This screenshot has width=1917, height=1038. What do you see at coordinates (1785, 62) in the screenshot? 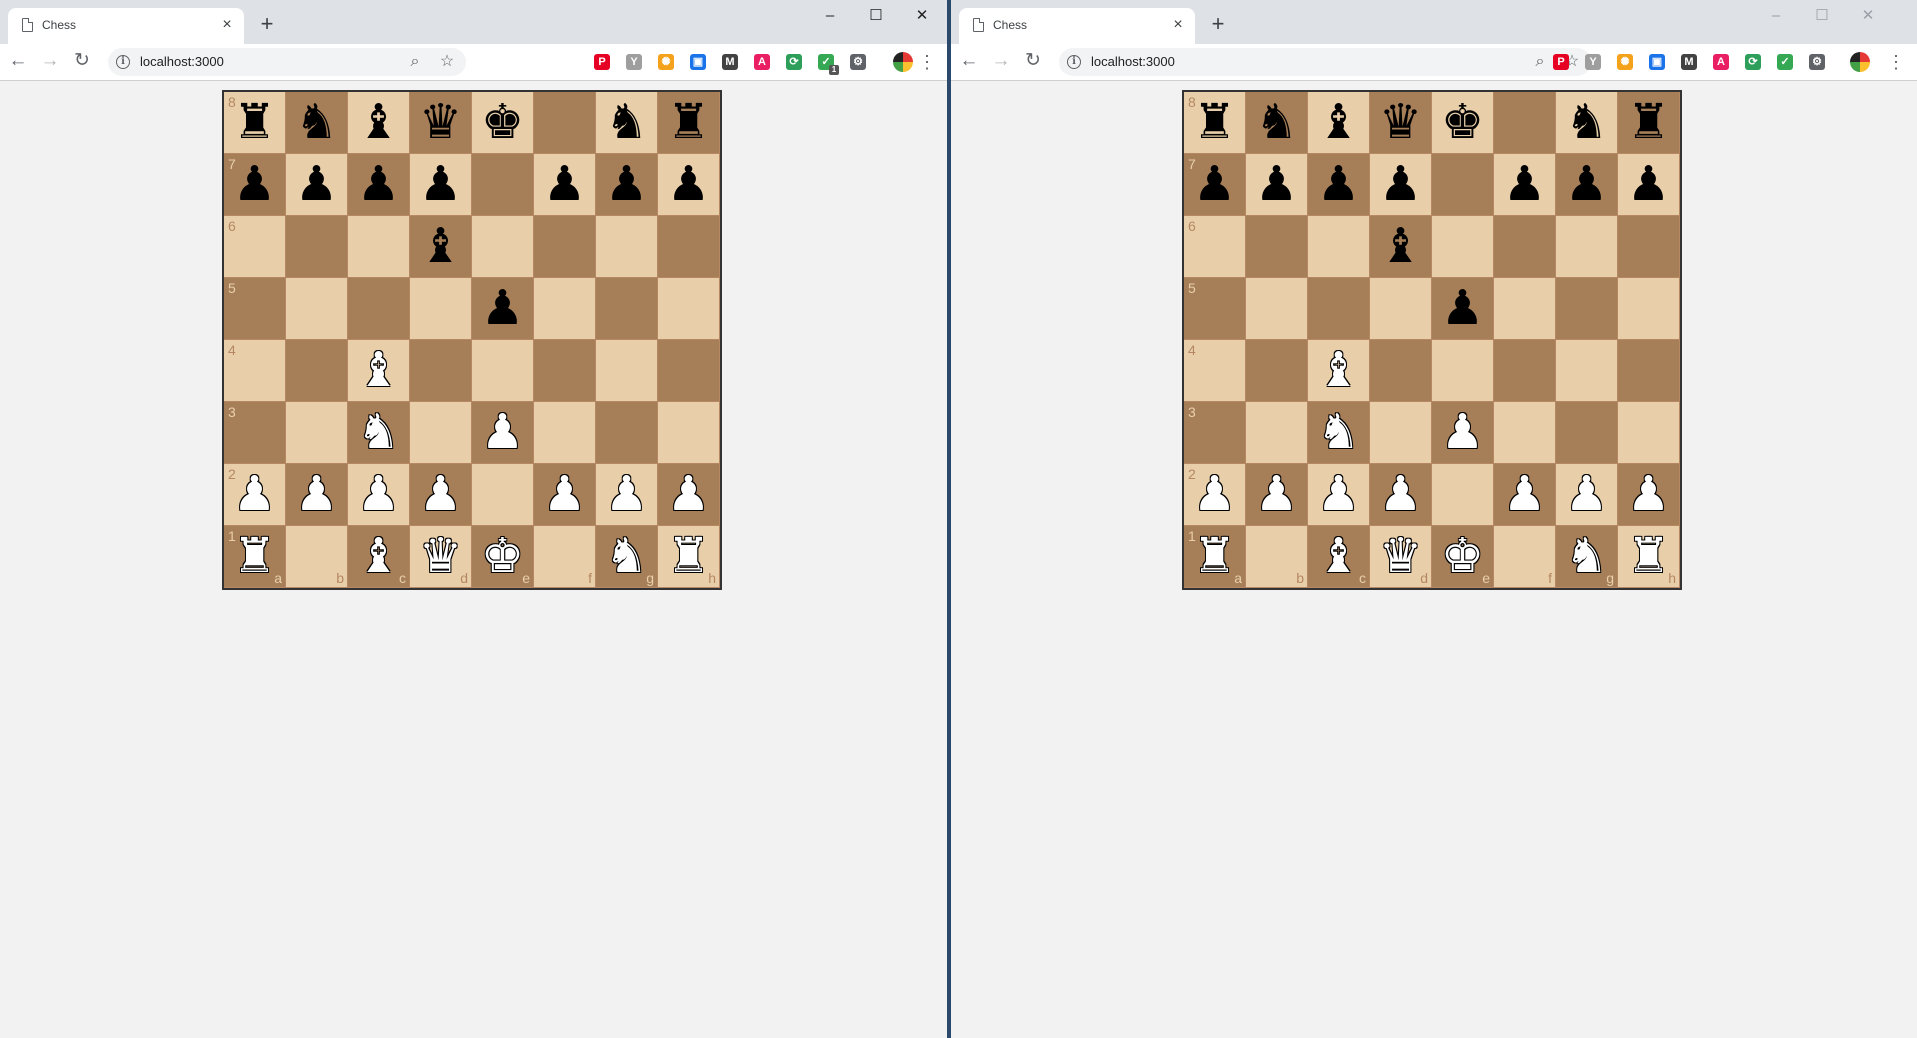
I see `shield-extension-icon: ✓` at bounding box center [1785, 62].